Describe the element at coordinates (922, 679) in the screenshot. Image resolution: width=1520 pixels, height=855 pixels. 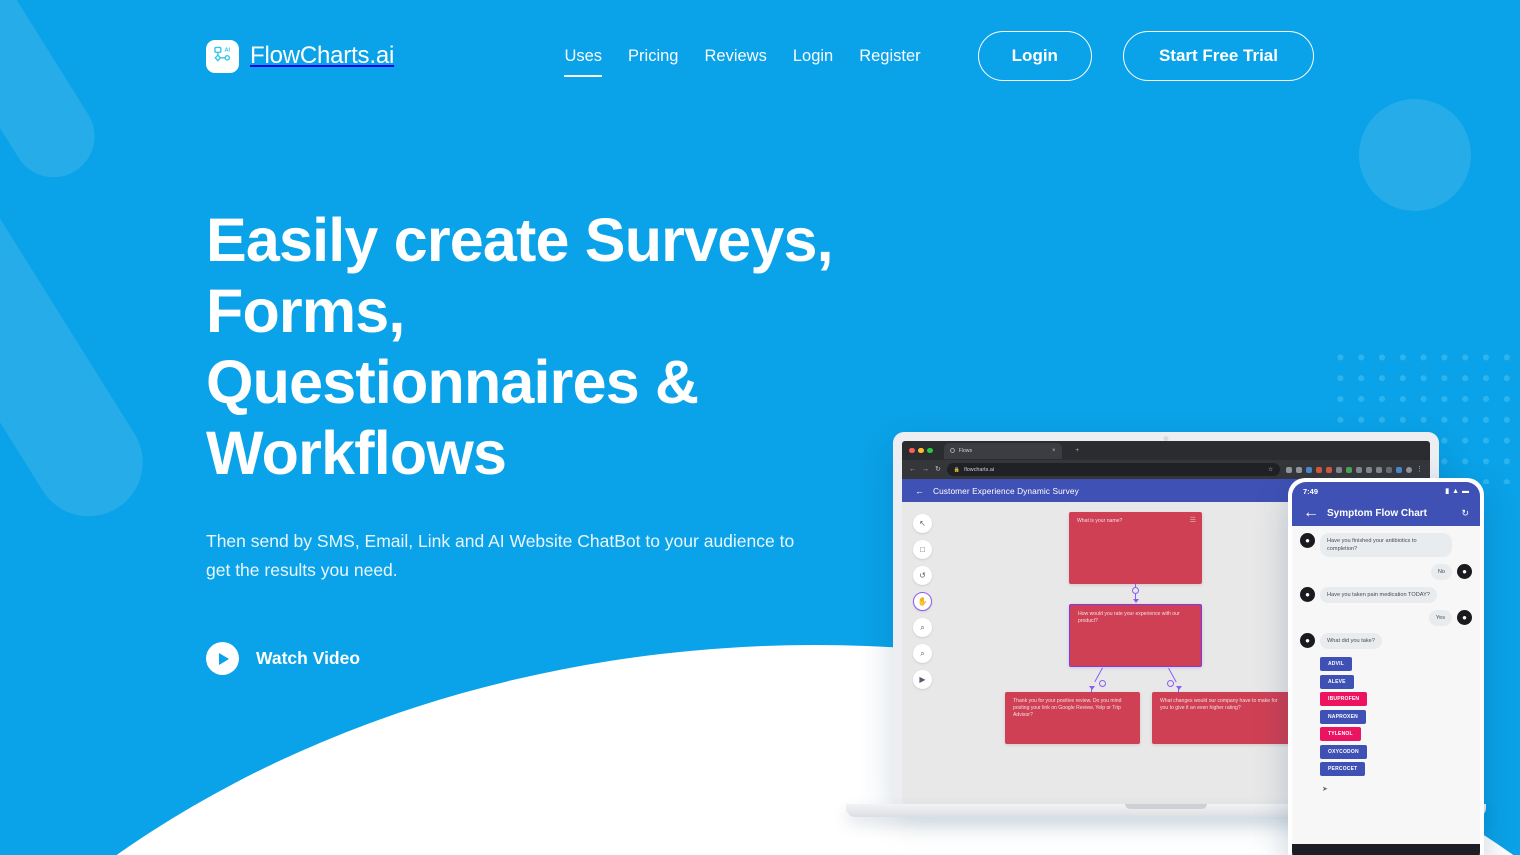
I see `play-tool-icon: ▶` at that location.